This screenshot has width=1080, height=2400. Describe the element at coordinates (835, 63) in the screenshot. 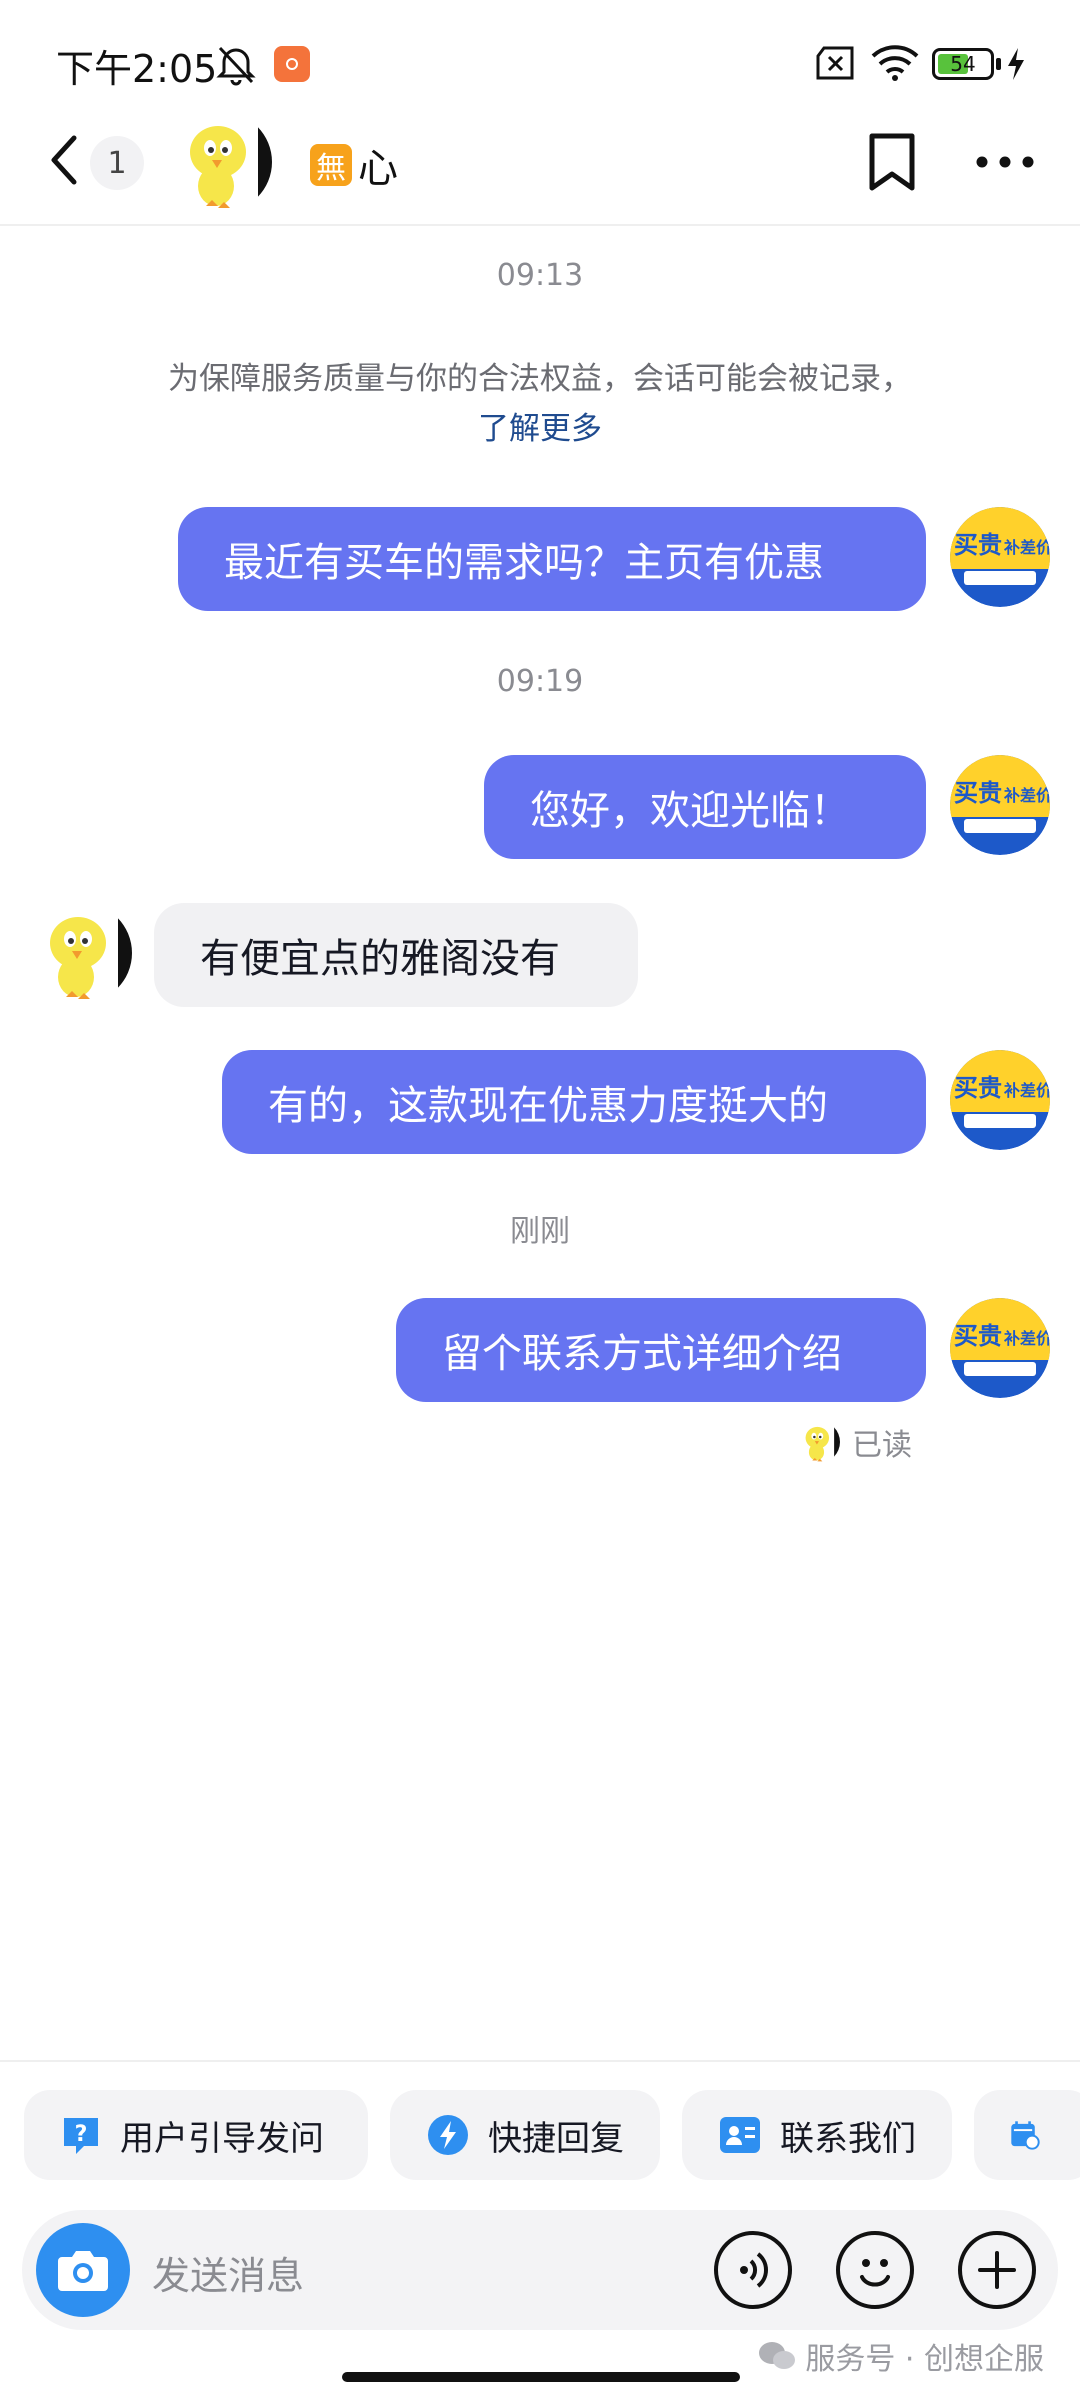

I see `sim-off-icon` at that location.